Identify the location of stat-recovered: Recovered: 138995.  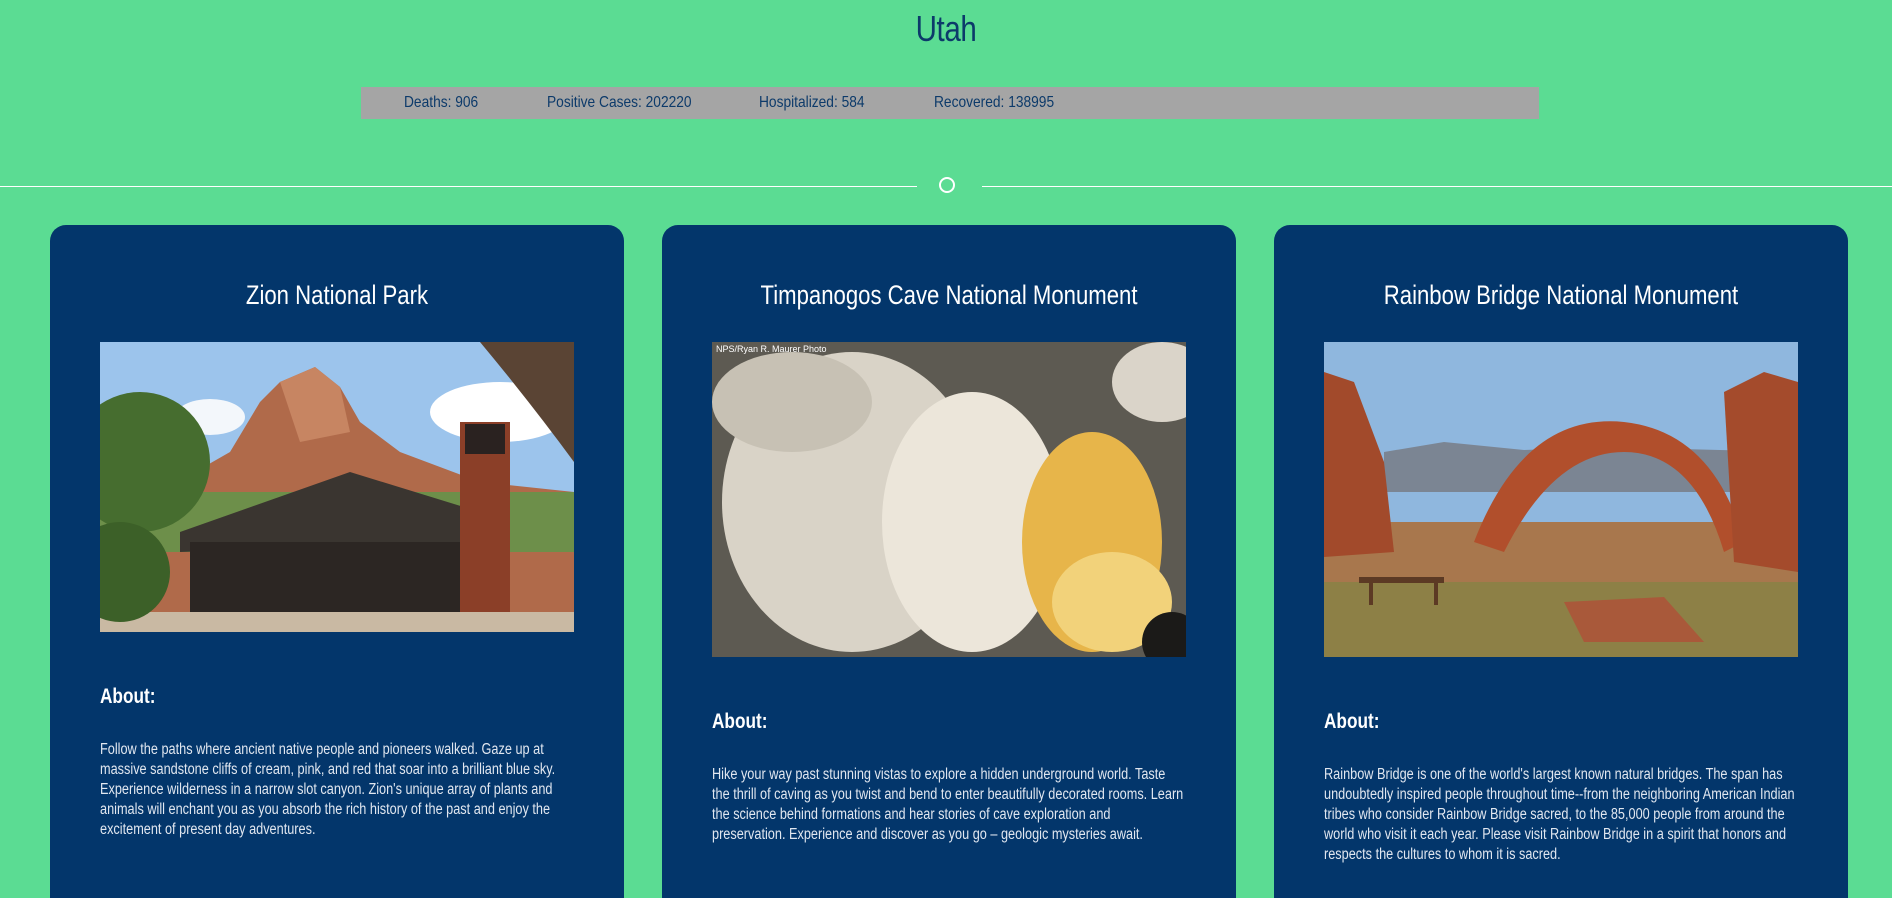
(994, 102).